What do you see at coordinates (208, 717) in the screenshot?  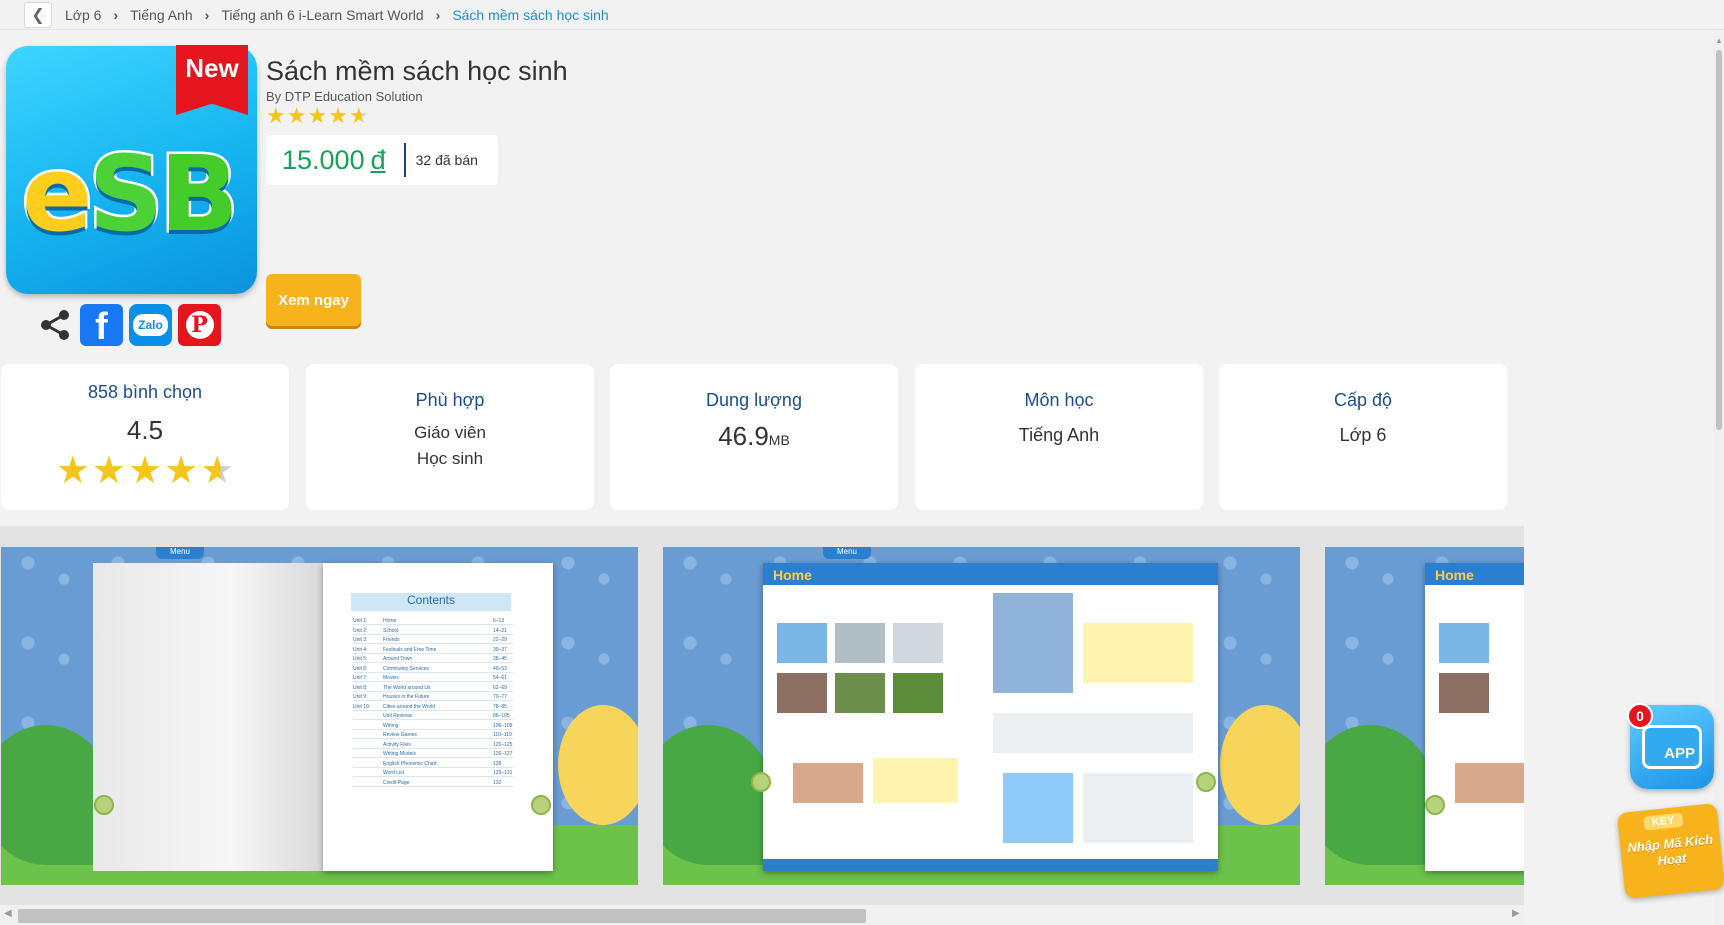 I see `book-page-left` at bounding box center [208, 717].